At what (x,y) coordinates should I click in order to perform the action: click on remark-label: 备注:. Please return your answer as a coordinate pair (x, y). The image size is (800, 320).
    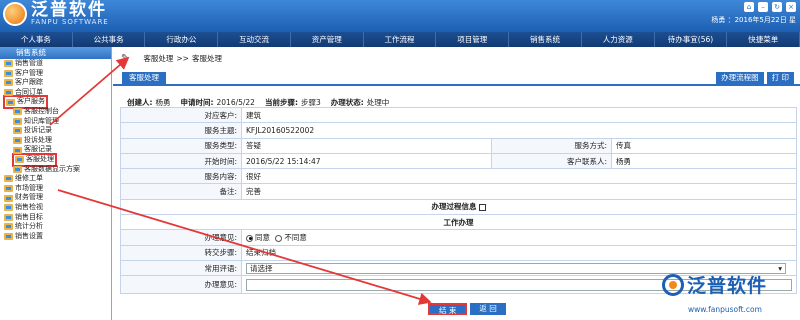
    Looking at the image, I should click on (181, 191).